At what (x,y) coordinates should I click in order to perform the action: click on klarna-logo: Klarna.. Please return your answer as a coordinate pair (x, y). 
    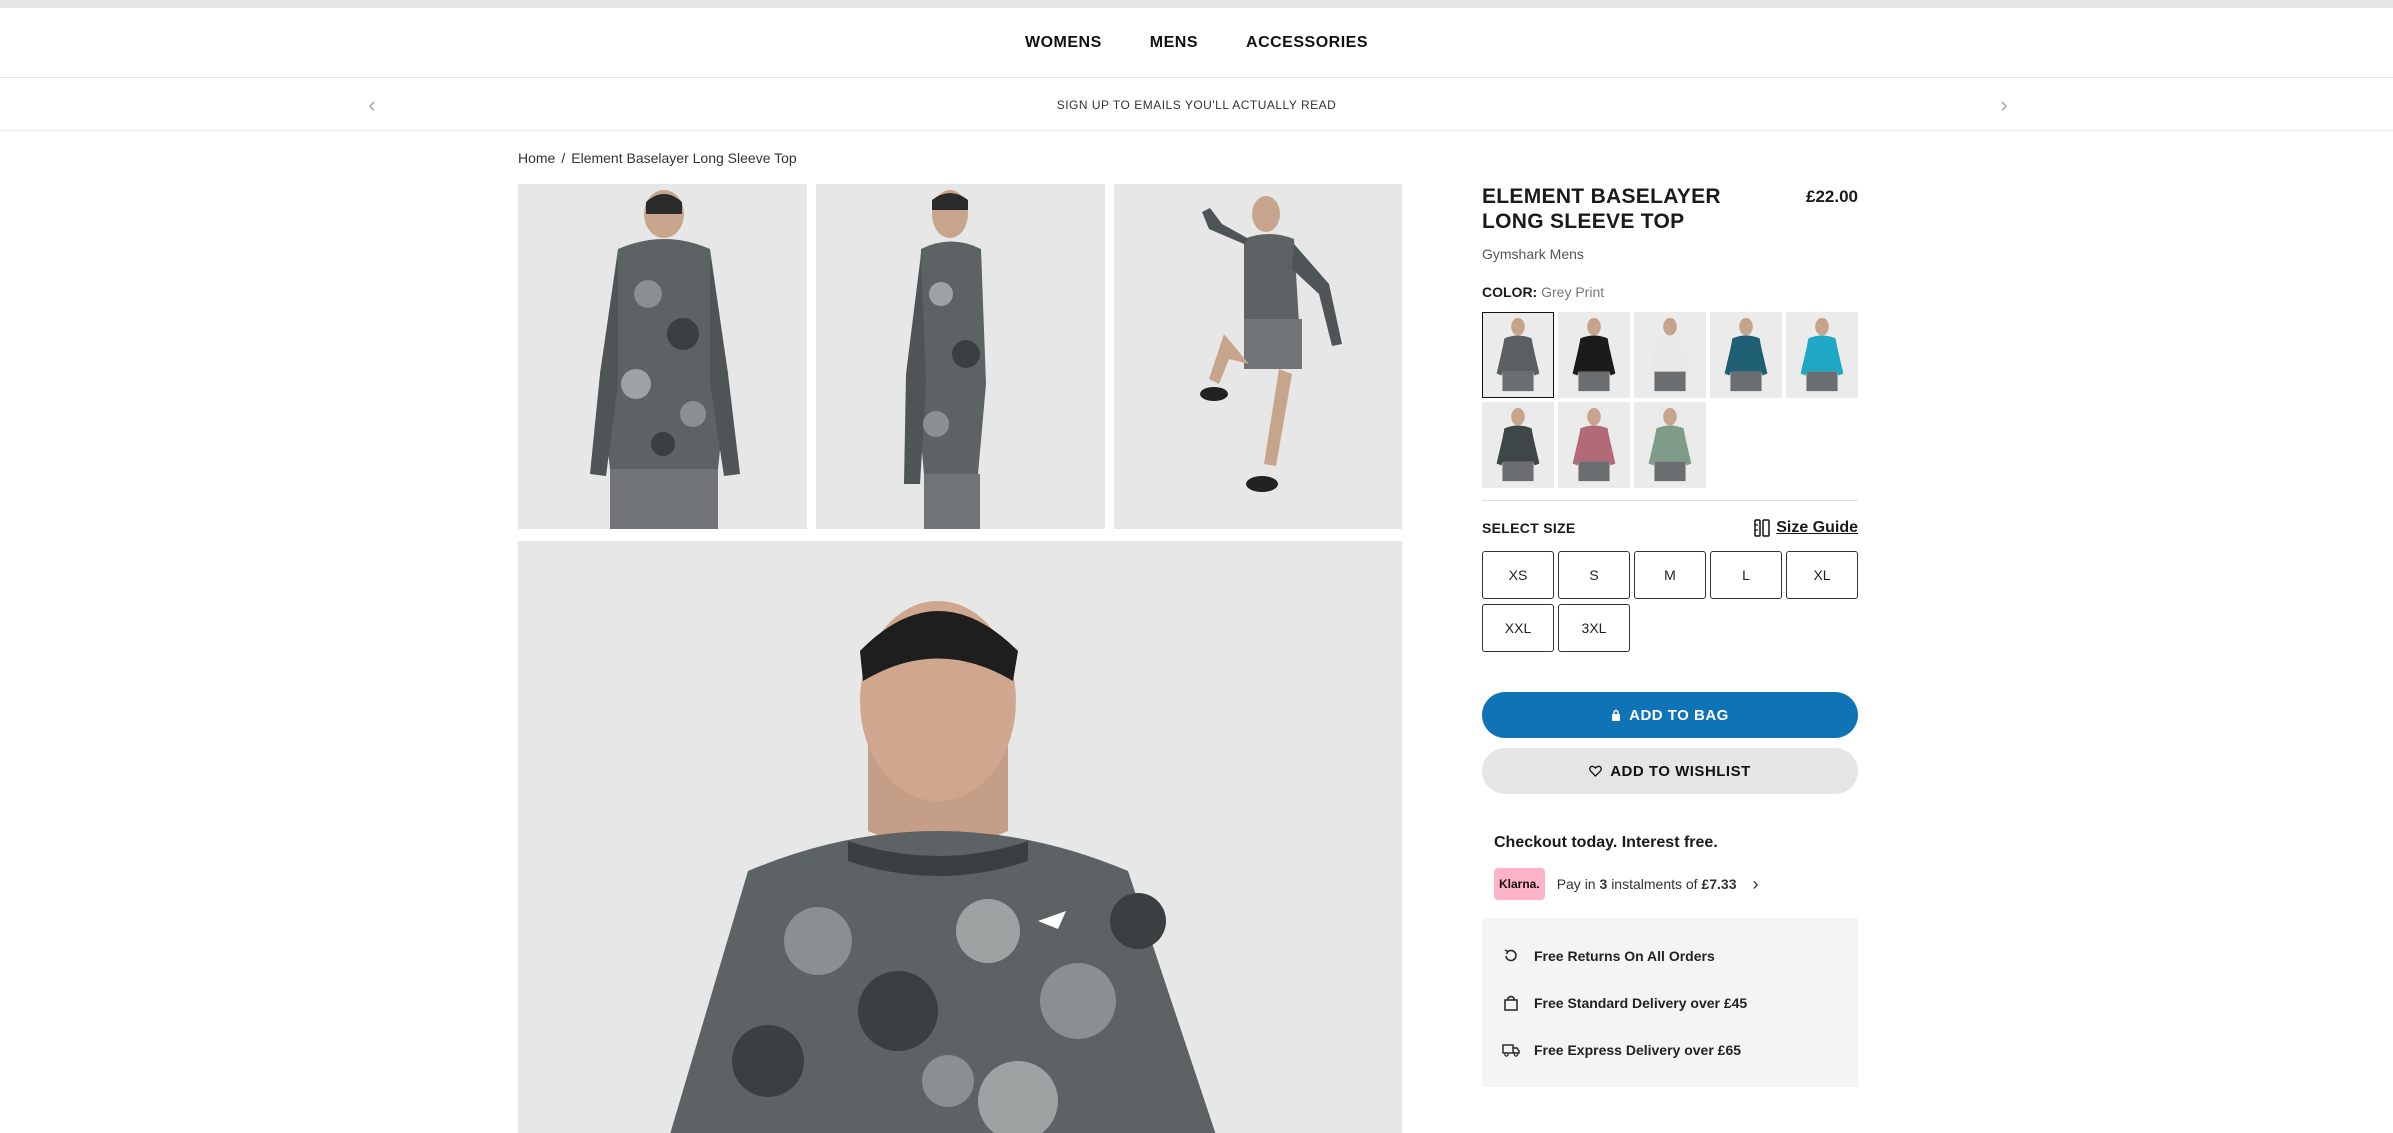
    Looking at the image, I should click on (1519, 884).